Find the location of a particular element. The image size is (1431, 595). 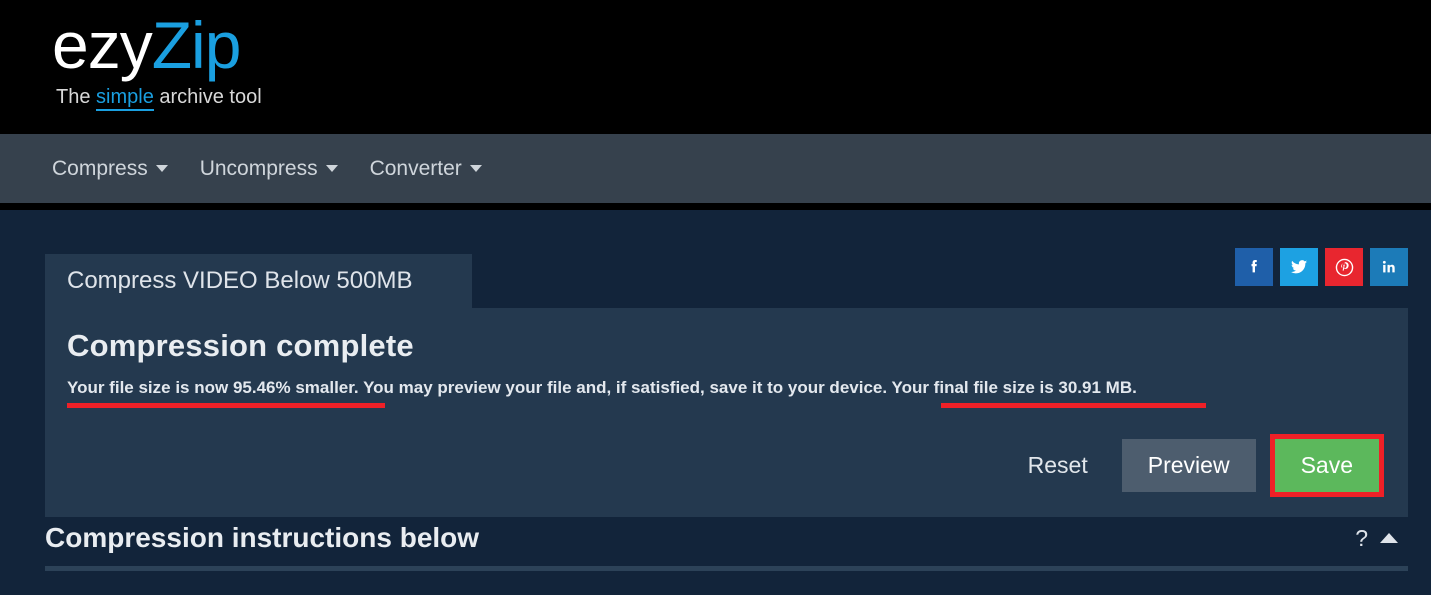

instructions-controls: ? is located at coordinates (1381, 538).